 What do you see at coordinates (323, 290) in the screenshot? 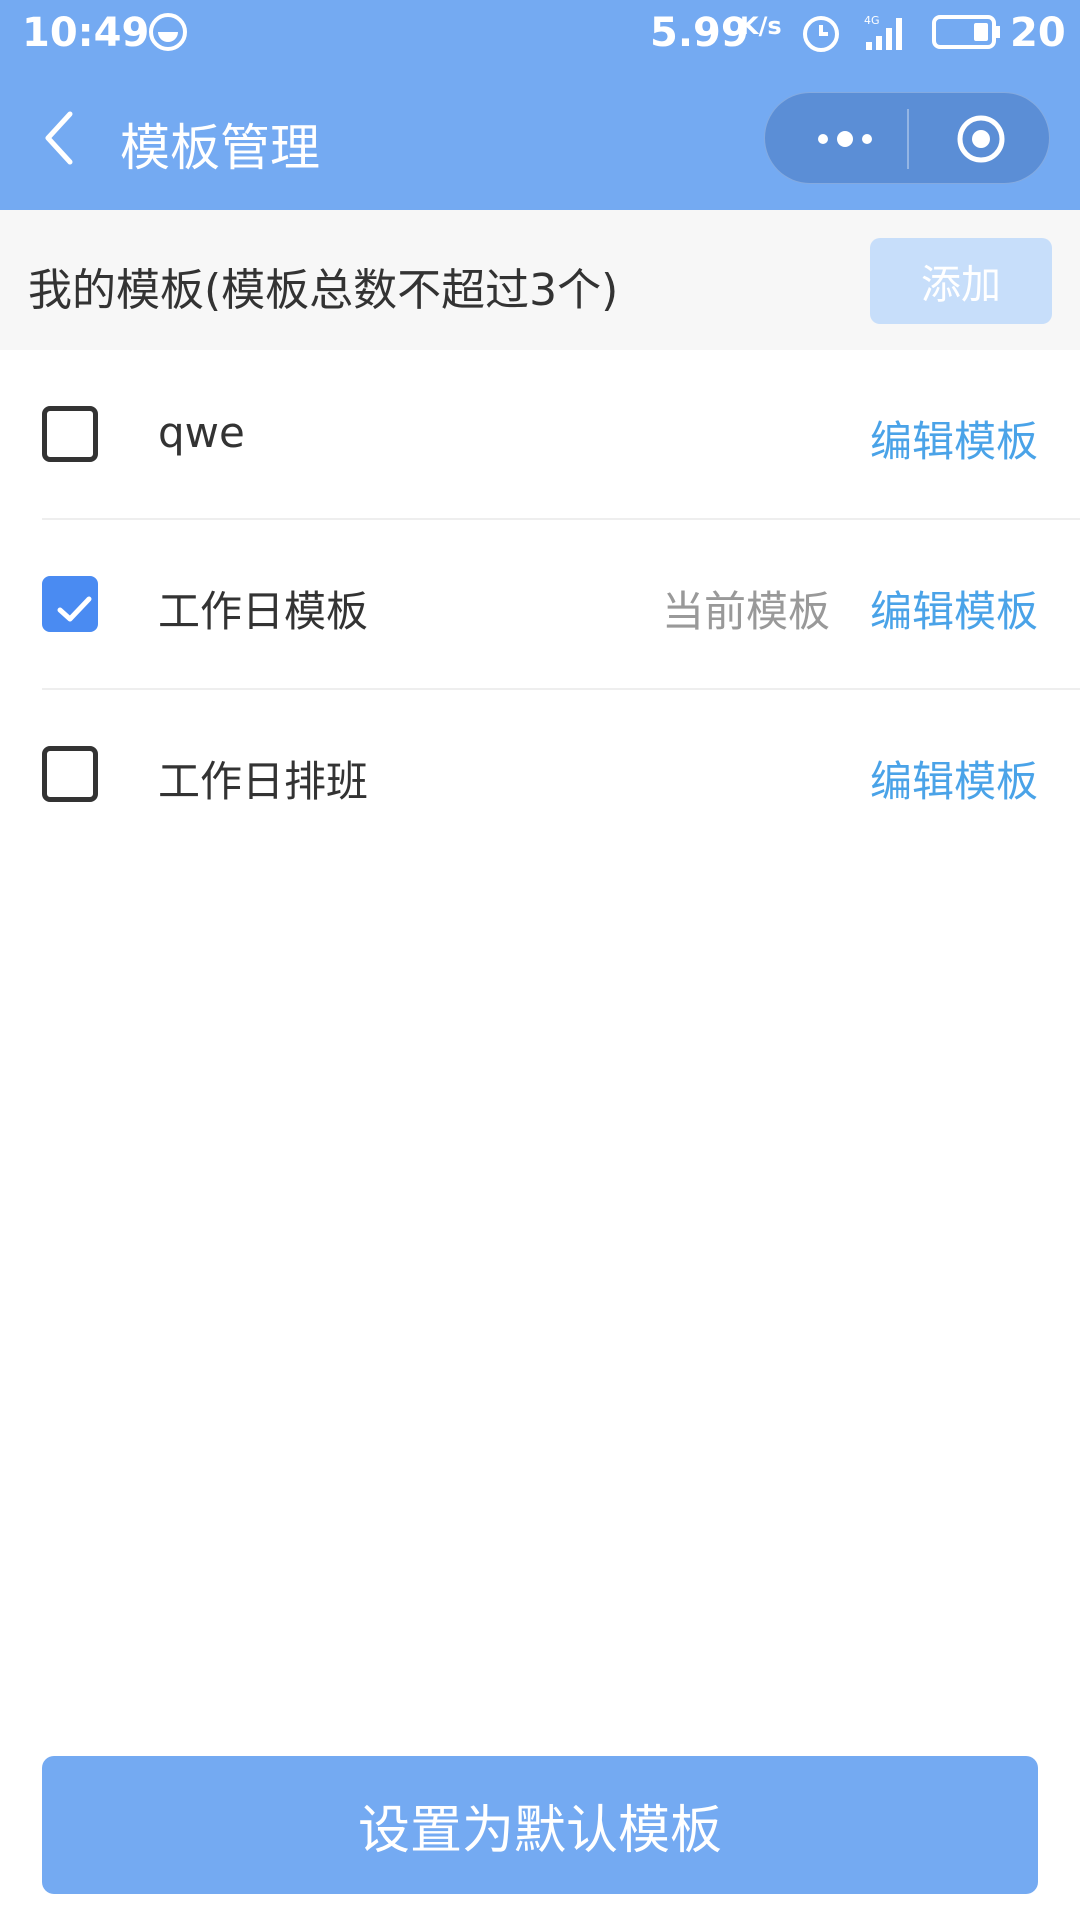
I see `section-title: 我的模板(模板总数不超过3个)` at bounding box center [323, 290].